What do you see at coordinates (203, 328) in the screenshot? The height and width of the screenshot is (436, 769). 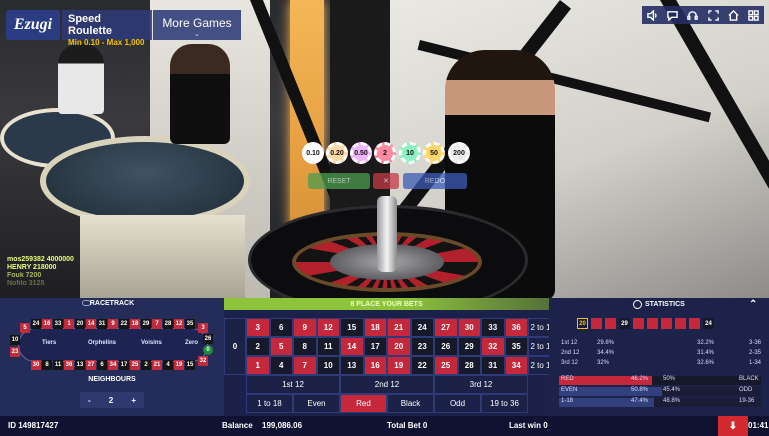 I see `racetrack-number: 3` at bounding box center [203, 328].